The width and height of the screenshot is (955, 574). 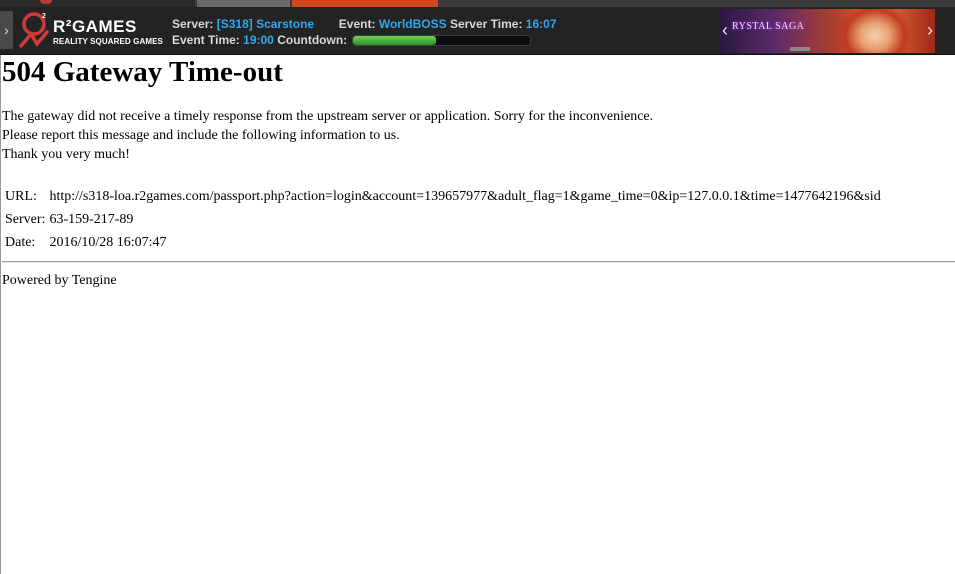 I want to click on detail-value-server: 63-159-217-89, so click(x=91, y=219).